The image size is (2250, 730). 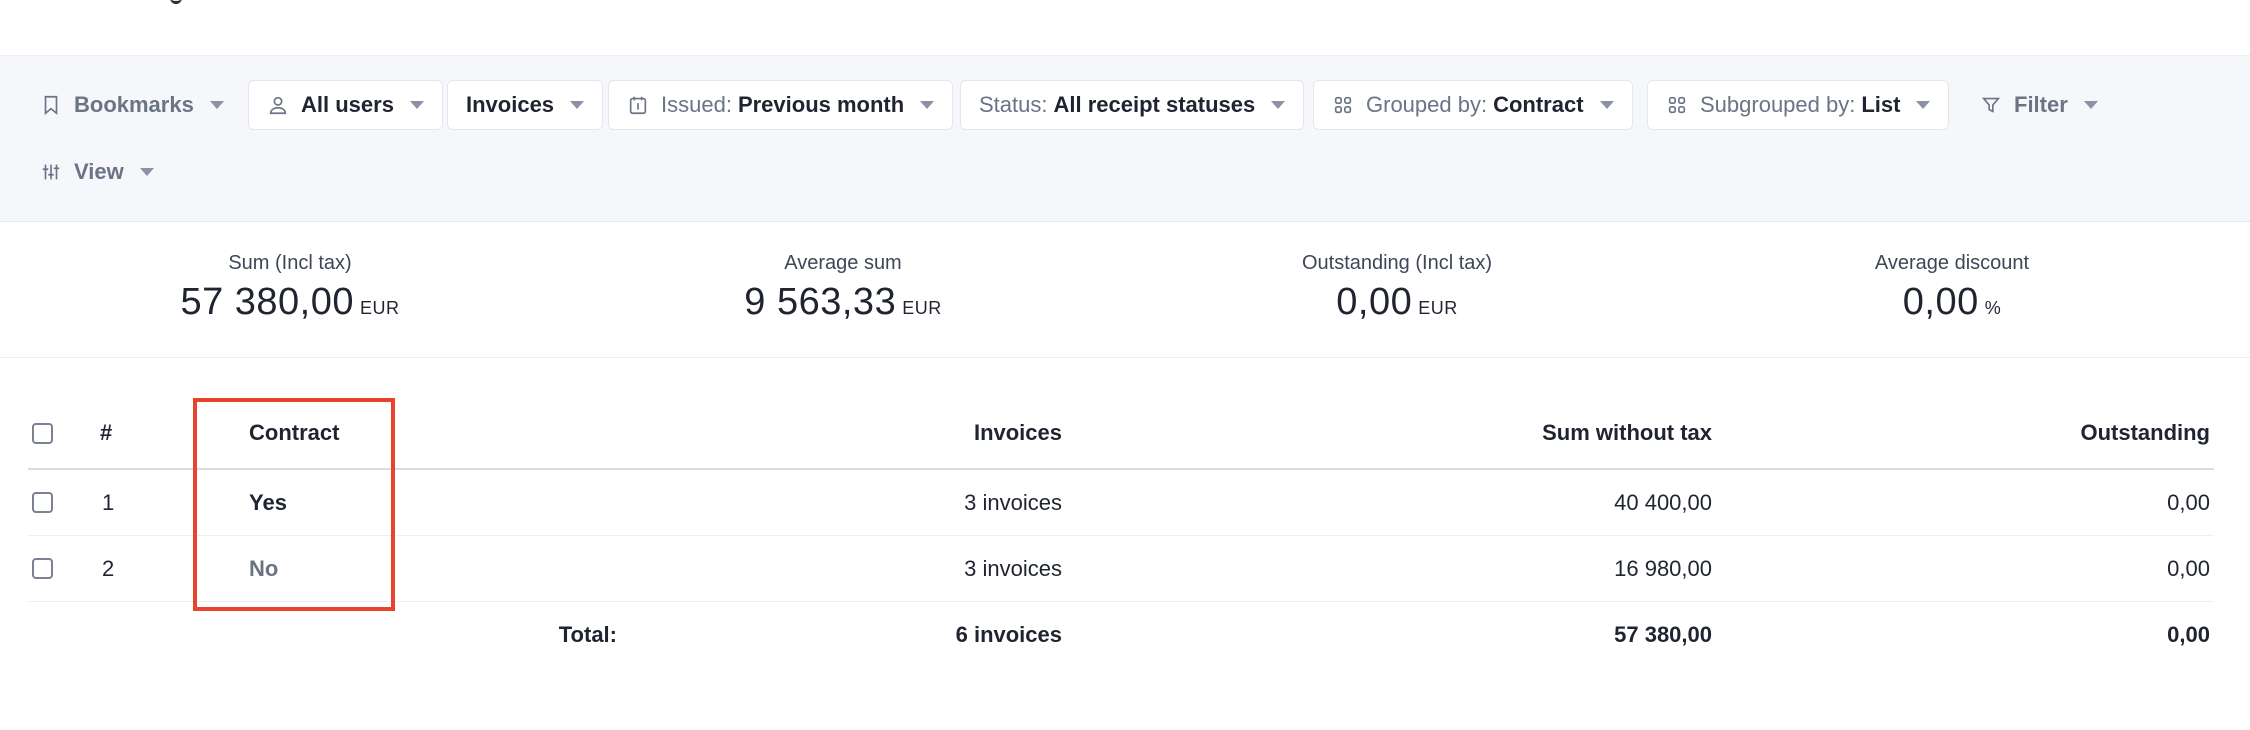 What do you see at coordinates (290, 263) in the screenshot?
I see `stat-label: Sum (Incl tax)` at bounding box center [290, 263].